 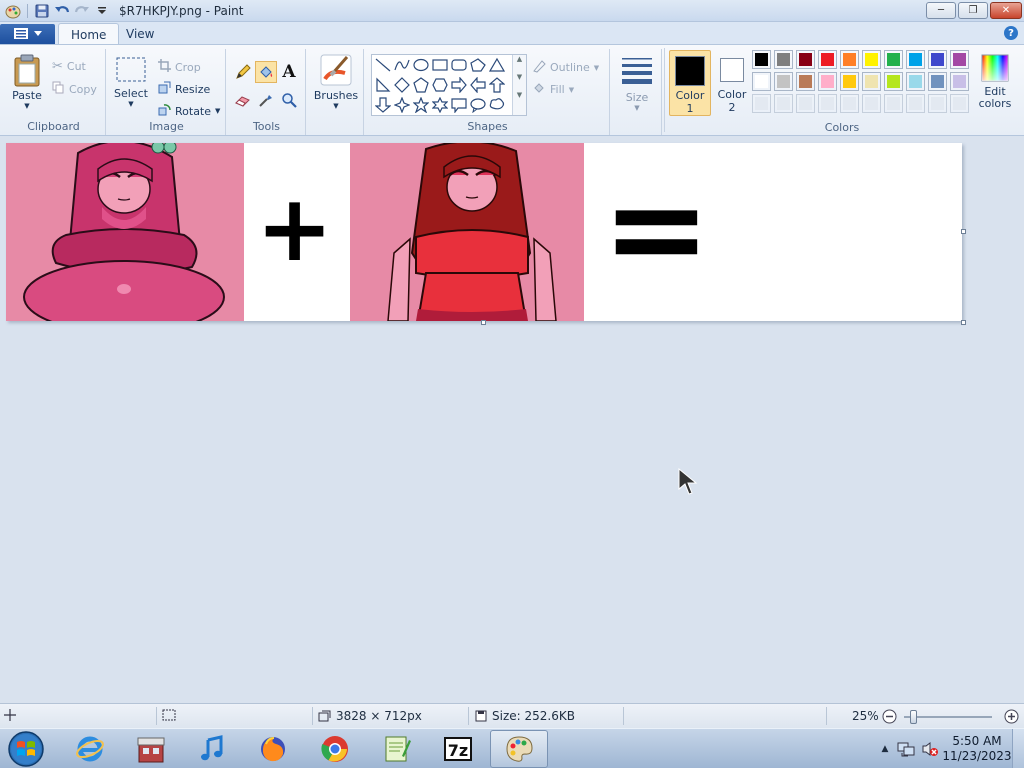 What do you see at coordinates (421, 65) in the screenshot?
I see `oval-shape-icon` at bounding box center [421, 65].